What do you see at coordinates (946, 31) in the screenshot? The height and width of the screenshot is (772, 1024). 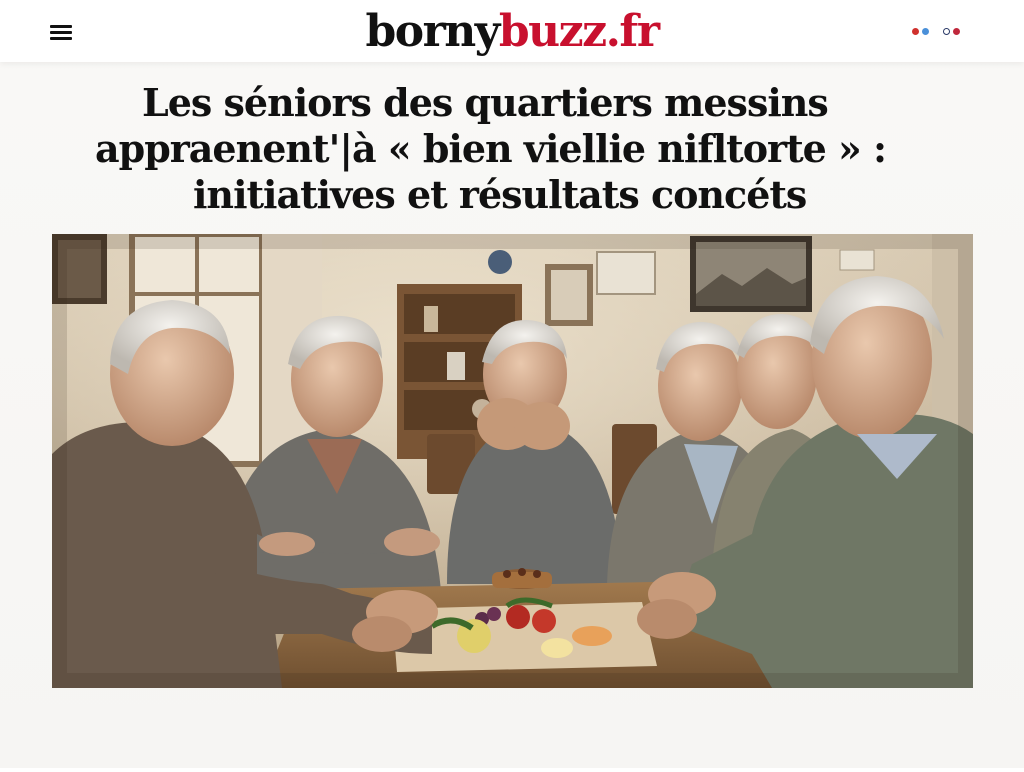 I see `share-icon-navy` at bounding box center [946, 31].